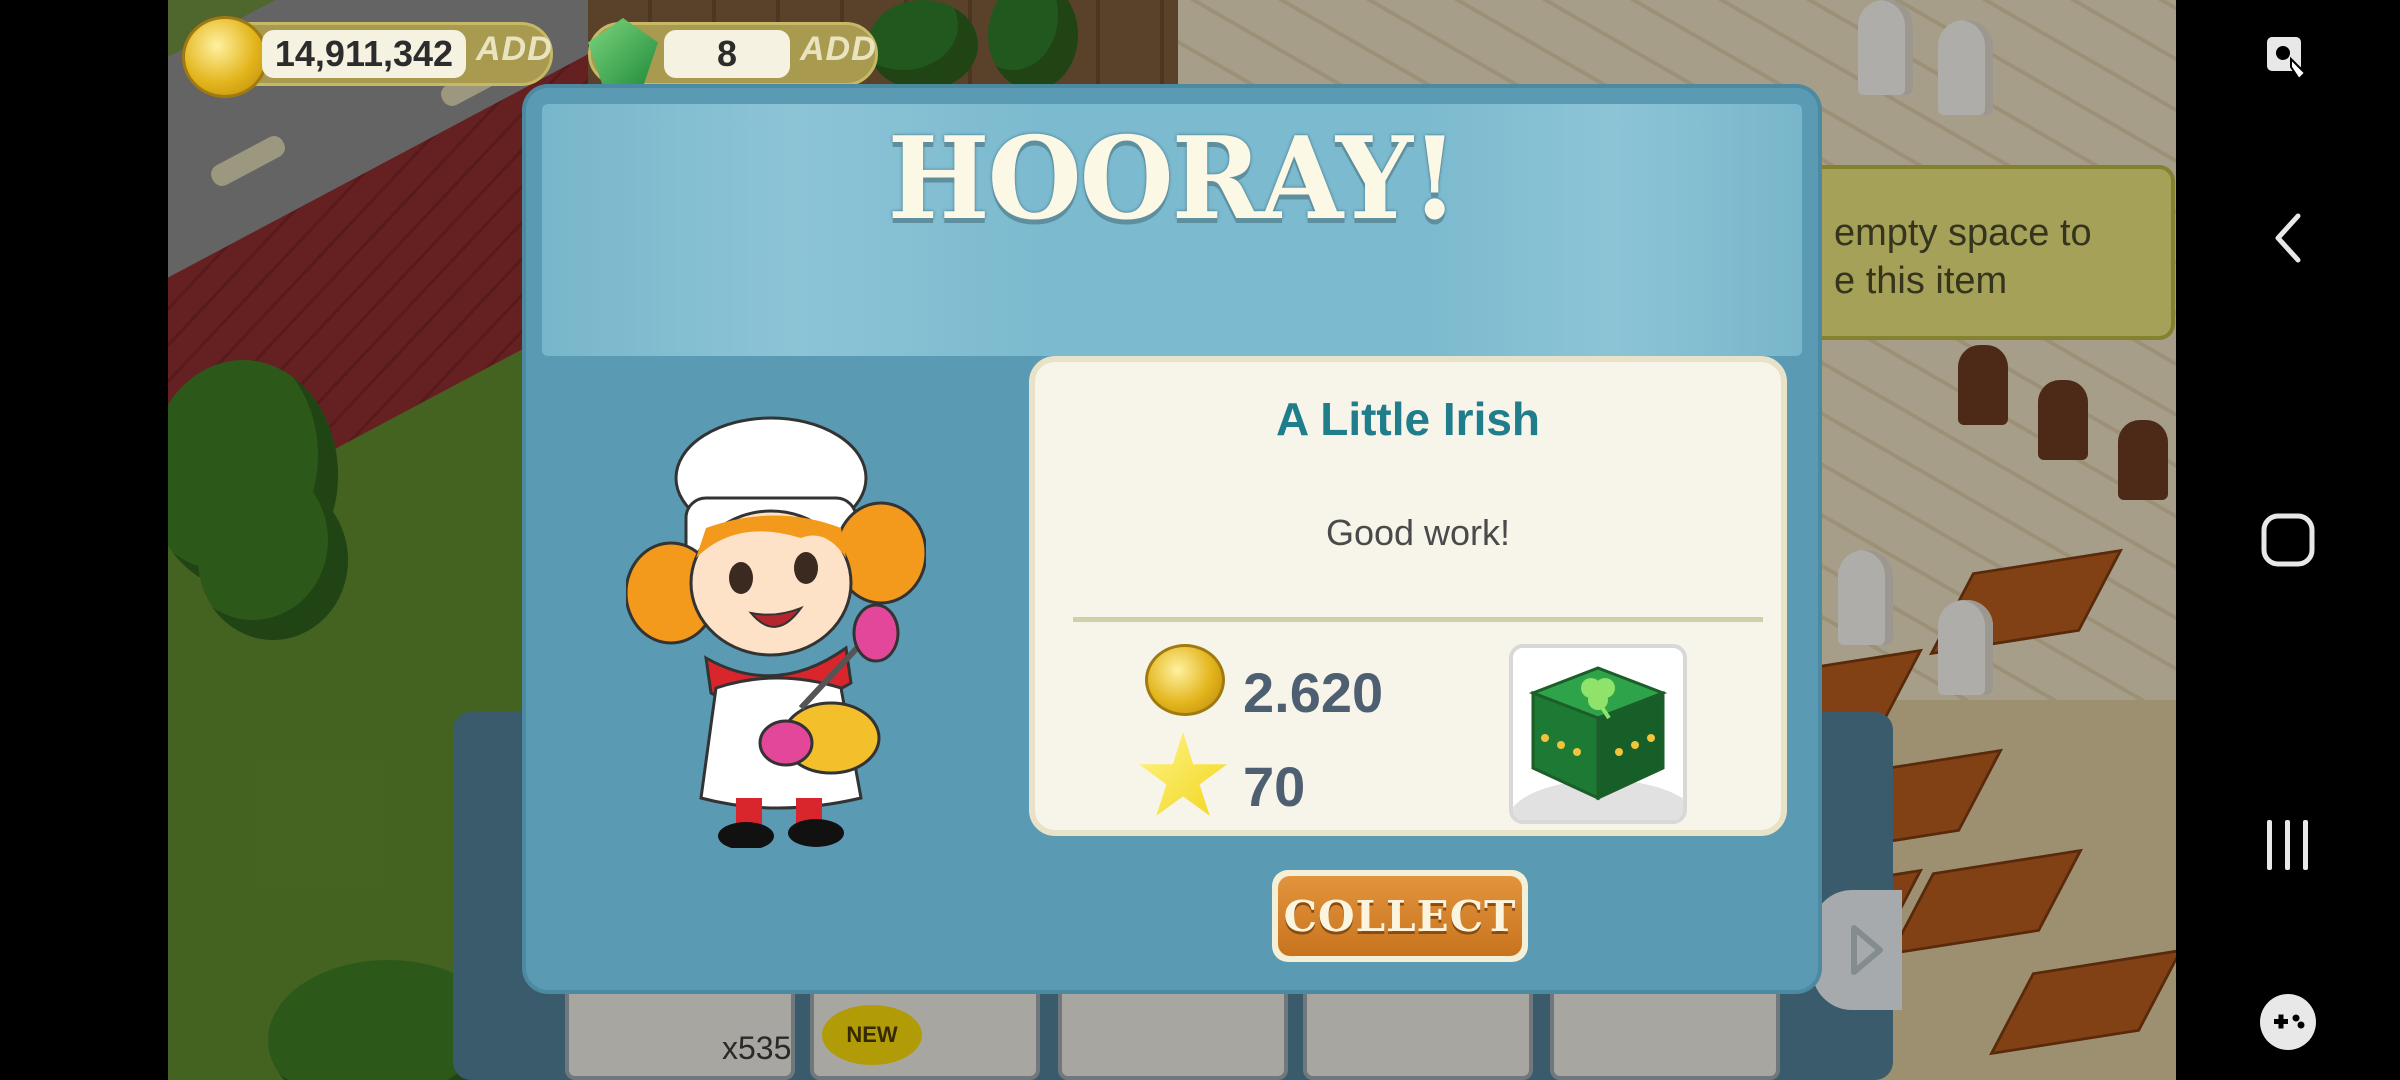  Describe the element at coordinates (1313, 692) in the screenshot. I see `reward-coins-value: 2.620` at that location.